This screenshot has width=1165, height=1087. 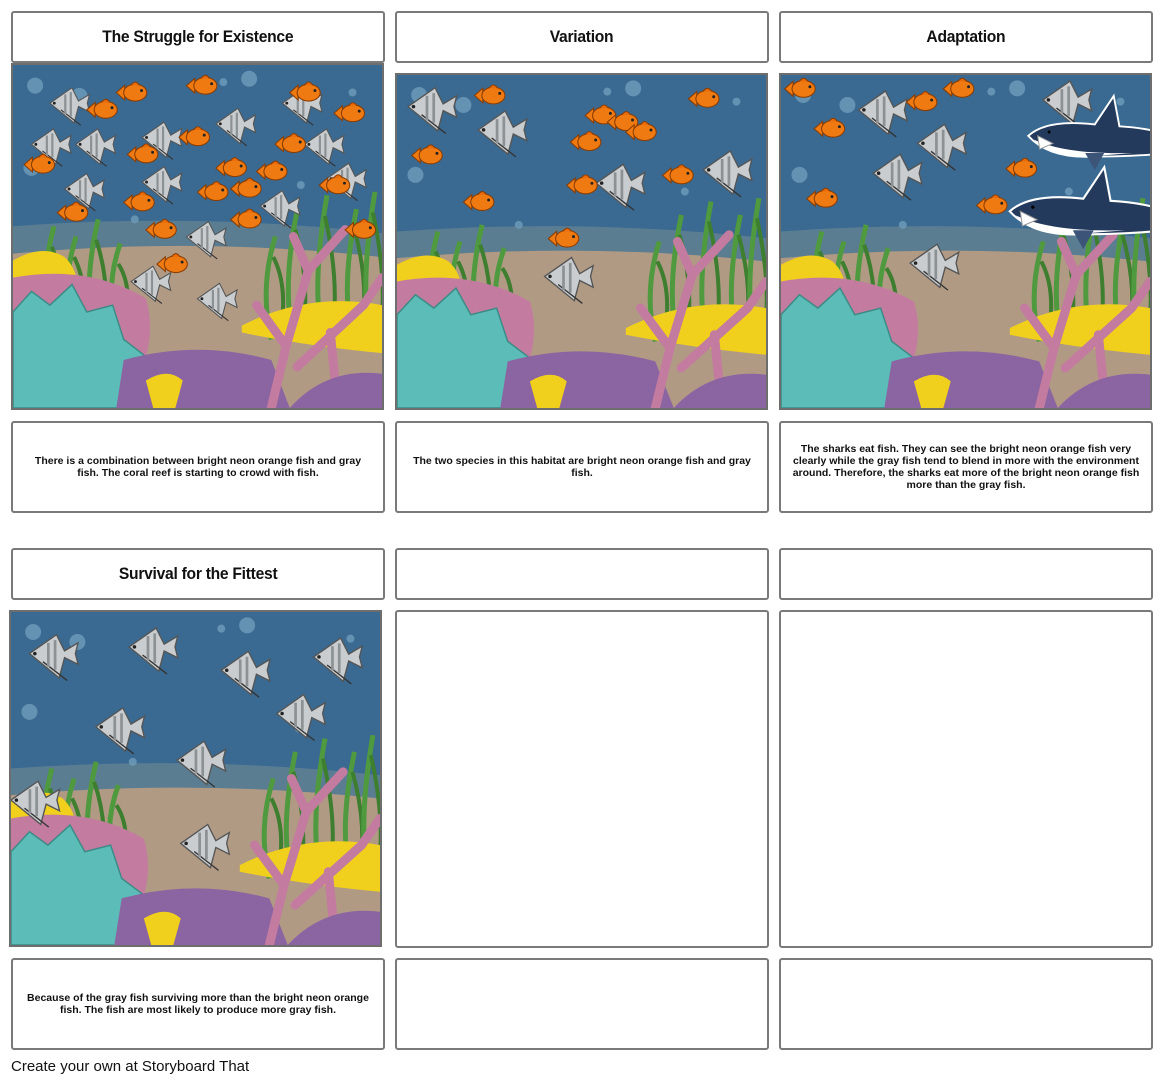 What do you see at coordinates (582, 574) in the screenshot?
I see `cell-5-title-box` at bounding box center [582, 574].